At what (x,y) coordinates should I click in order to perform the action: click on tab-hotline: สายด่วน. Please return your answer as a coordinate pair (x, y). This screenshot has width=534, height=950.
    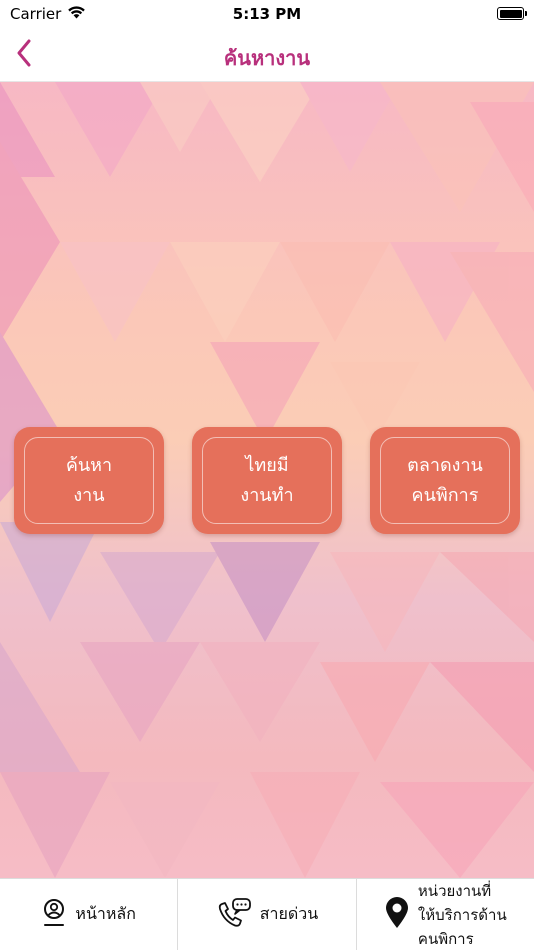
    Looking at the image, I should click on (267, 914).